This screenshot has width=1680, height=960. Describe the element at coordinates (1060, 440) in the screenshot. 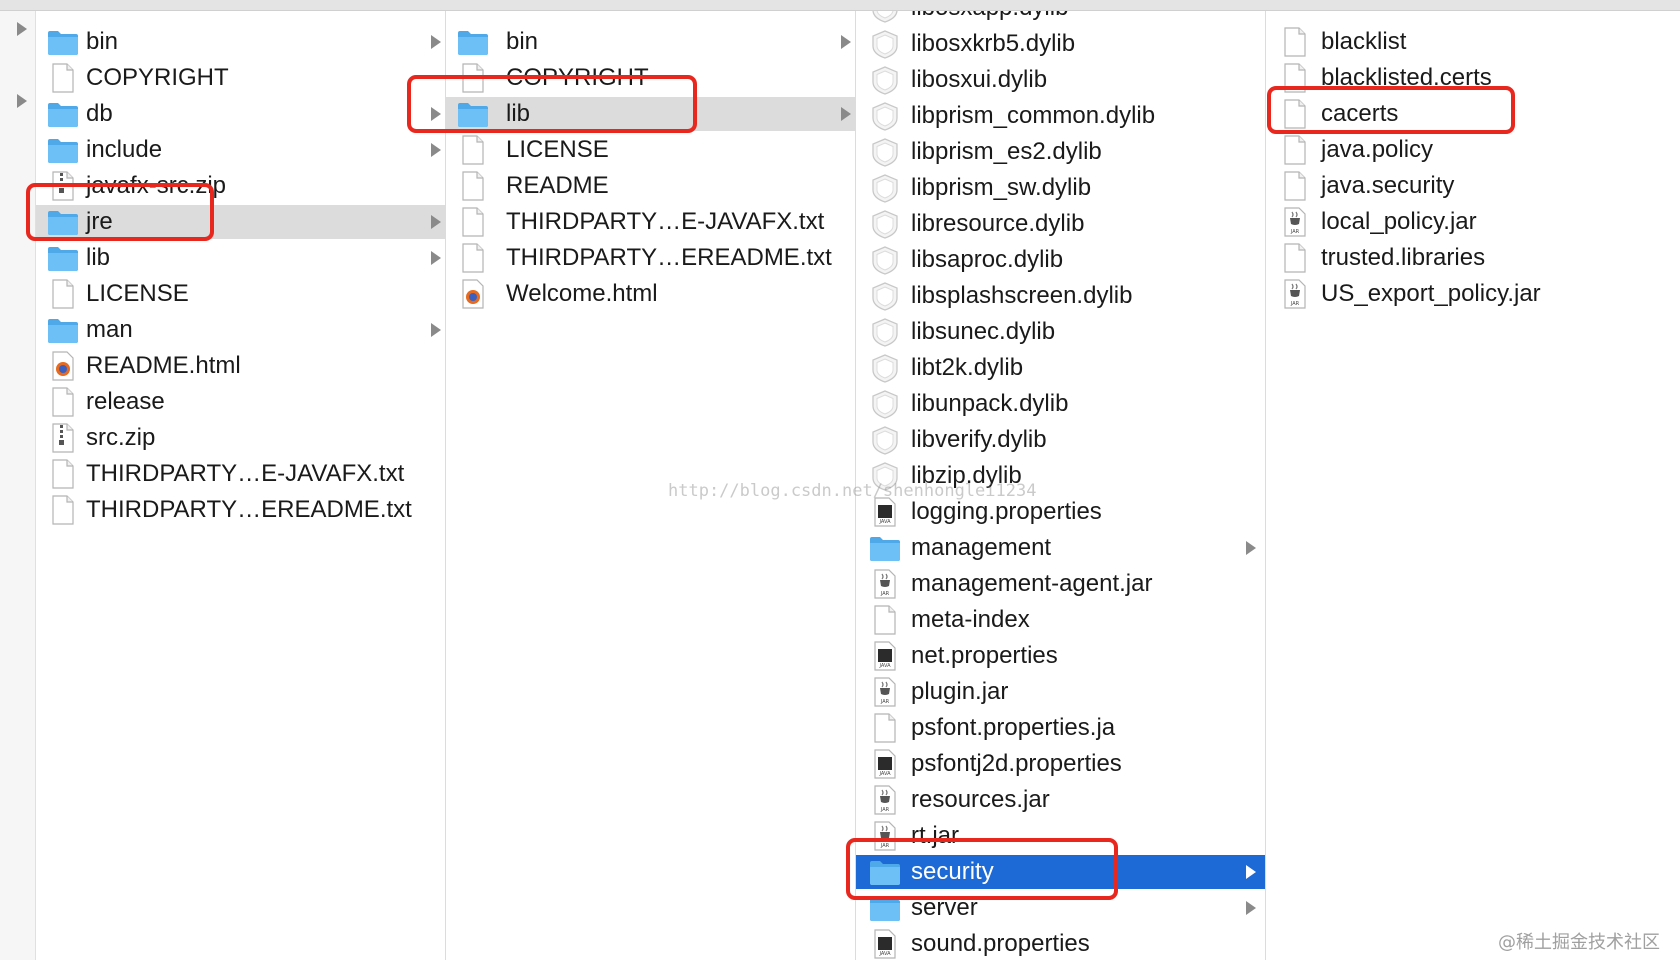

I see `list-item: libverify.dylib` at that location.